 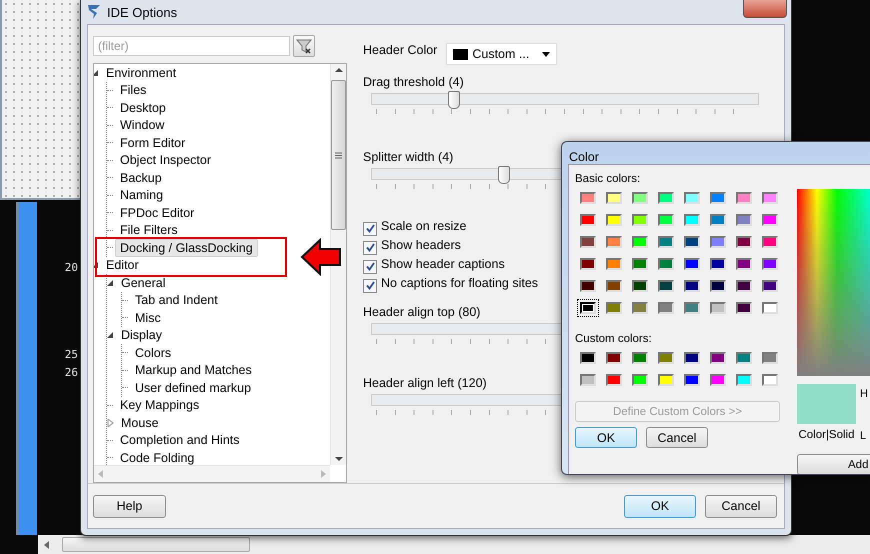 I want to click on checkbox-label: Scale on resize, so click(x=423, y=226).